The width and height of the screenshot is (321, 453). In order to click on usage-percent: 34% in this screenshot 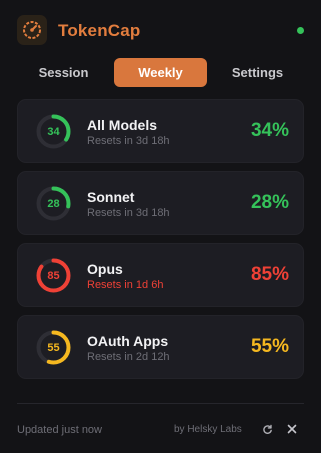, I will do `click(269, 130)`.